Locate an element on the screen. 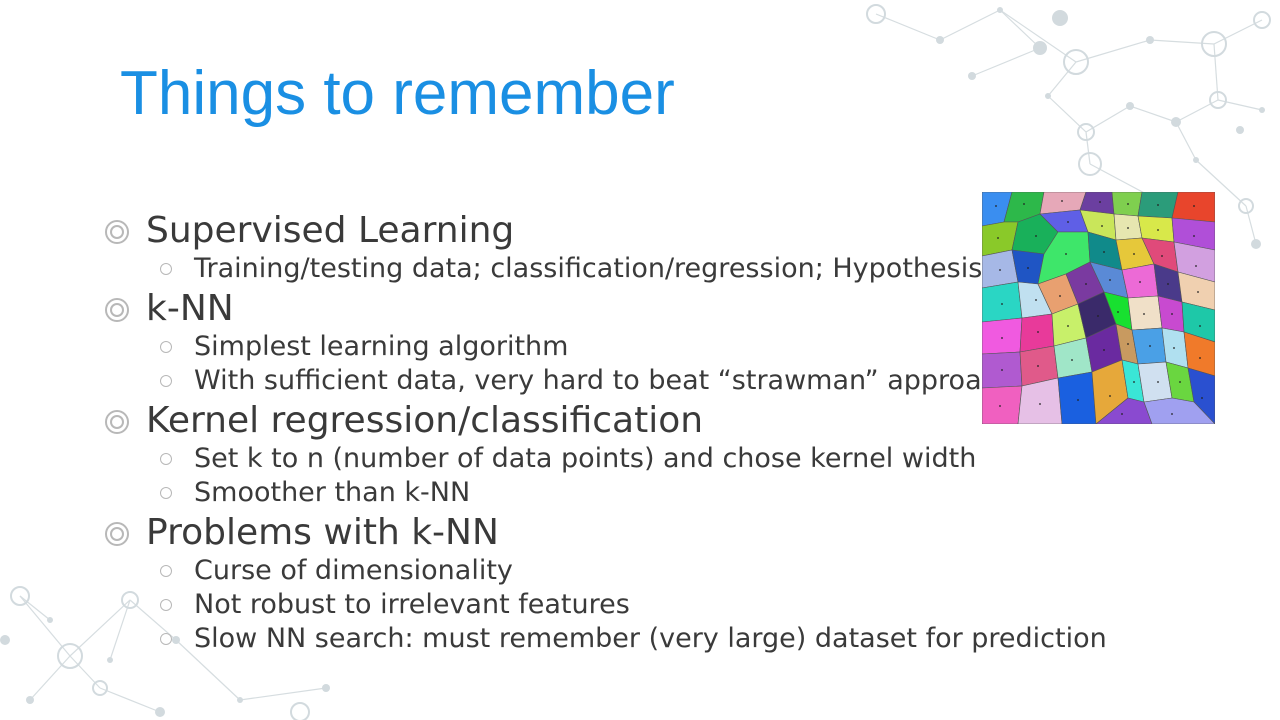 The width and height of the screenshot is (1280, 720). section-heading: Supervised Learning is located at coordinates (330, 230).